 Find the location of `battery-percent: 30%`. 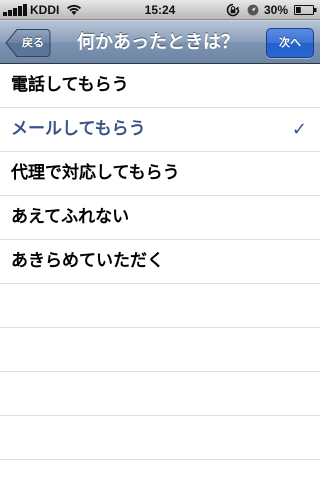

battery-percent: 30% is located at coordinates (276, 10).